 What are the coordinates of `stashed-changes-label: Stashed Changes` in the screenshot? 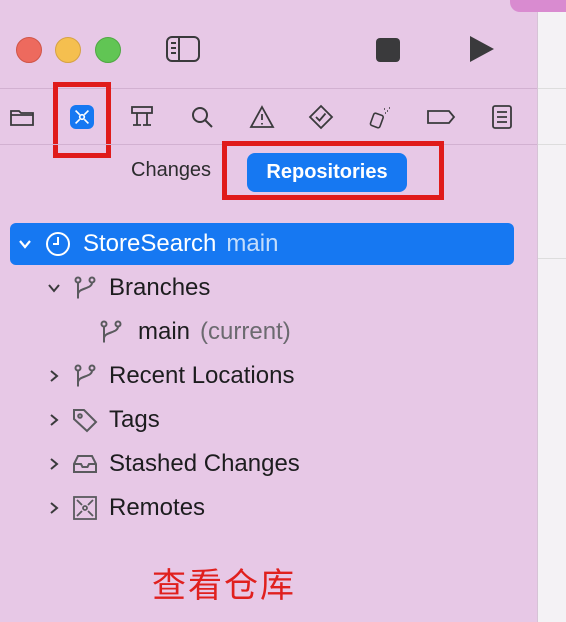 It's located at (204, 463).